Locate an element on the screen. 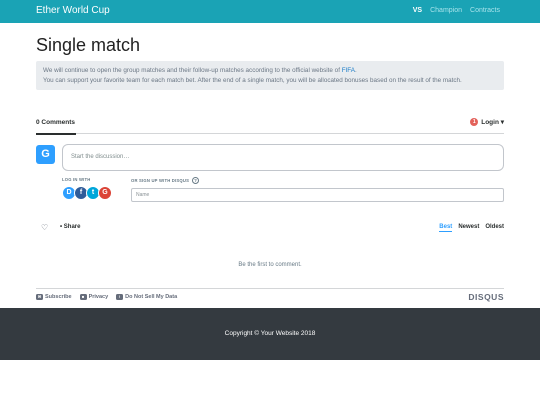  nav-link-vs: VS is located at coordinates (417, 10).